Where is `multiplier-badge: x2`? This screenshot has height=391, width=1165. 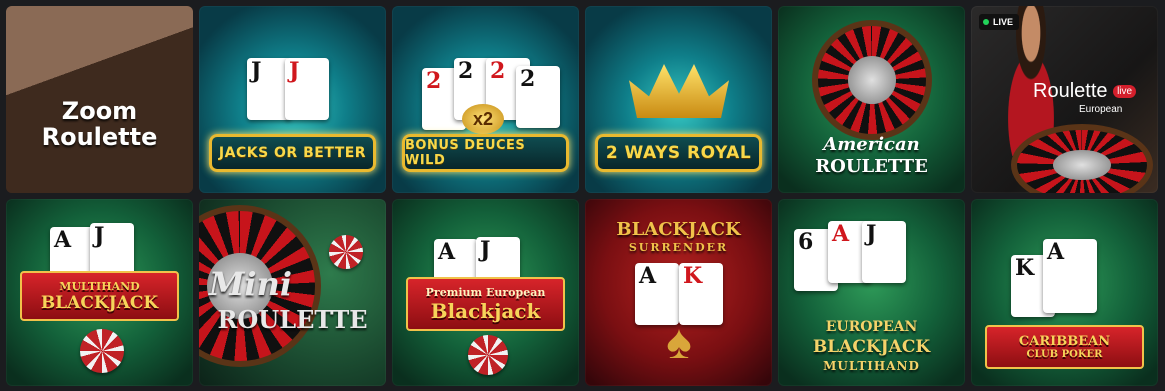
multiplier-badge: x2 is located at coordinates (483, 119).